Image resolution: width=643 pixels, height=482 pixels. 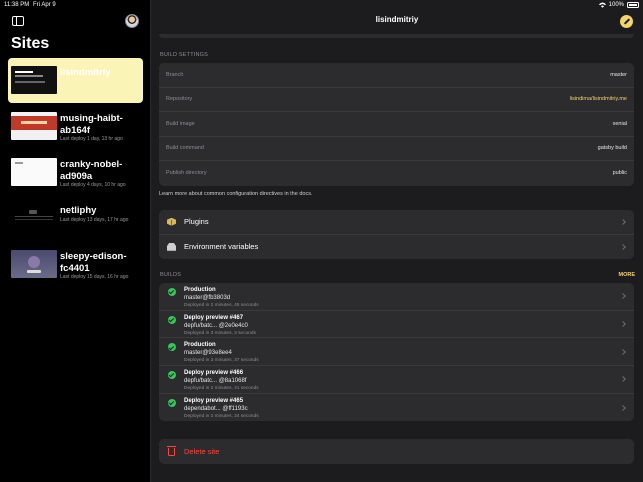 What do you see at coordinates (93, 262) in the screenshot?
I see `site-name: sleepy-edison-fc4401` at bounding box center [93, 262].